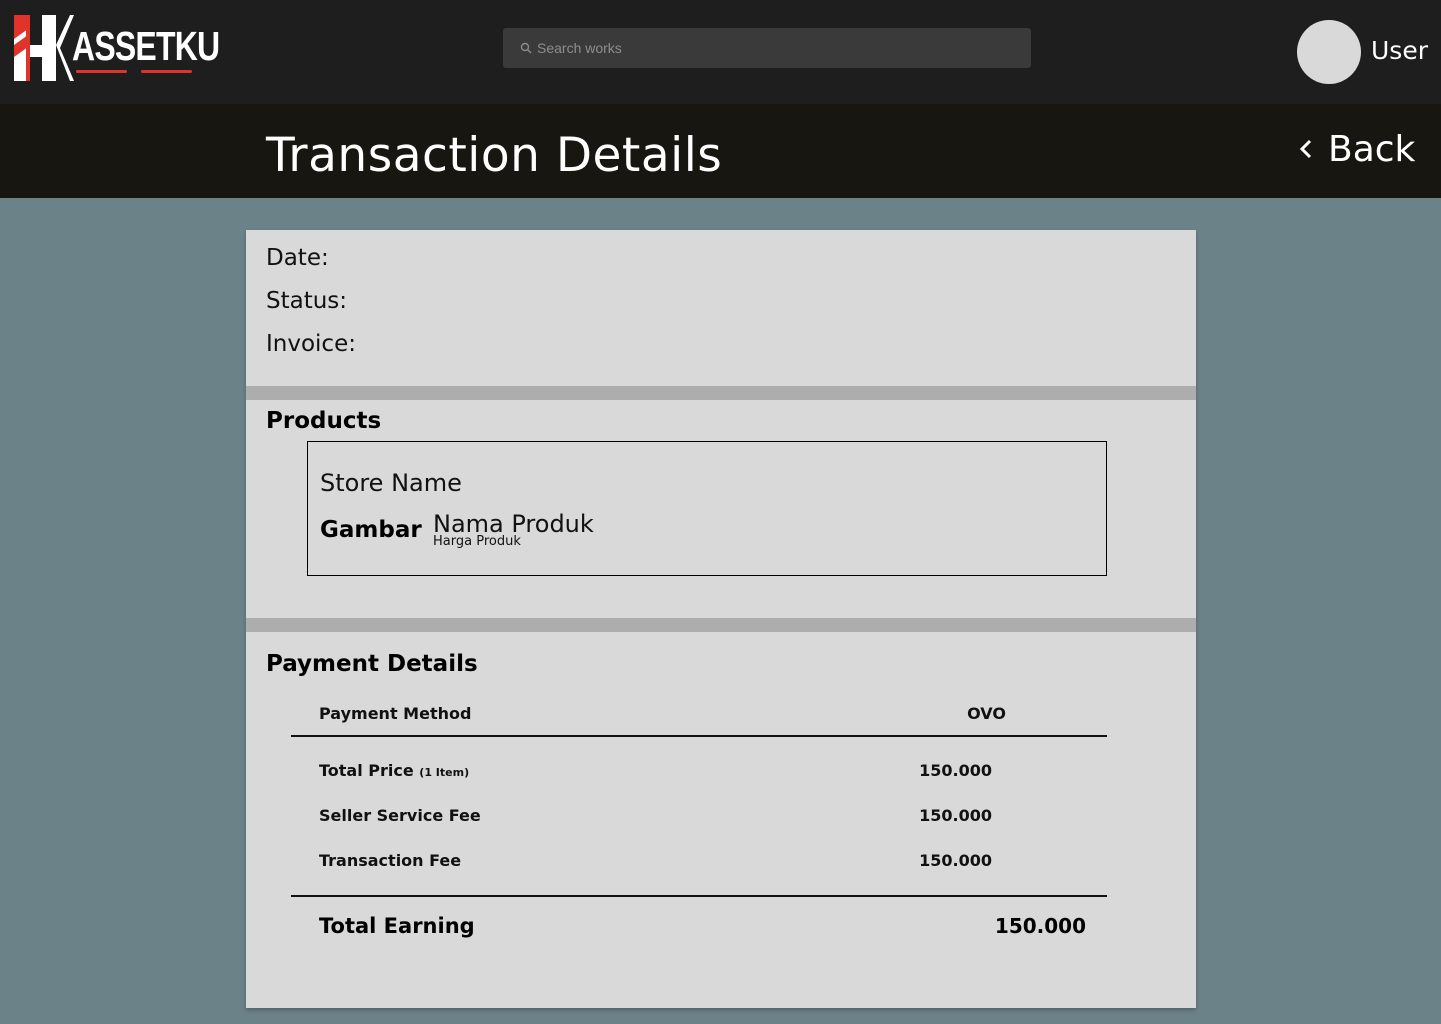 The image size is (1441, 1024). What do you see at coordinates (719, 772) in the screenshot?
I see `payment-row: Total Price (1 Item) 150.000` at bounding box center [719, 772].